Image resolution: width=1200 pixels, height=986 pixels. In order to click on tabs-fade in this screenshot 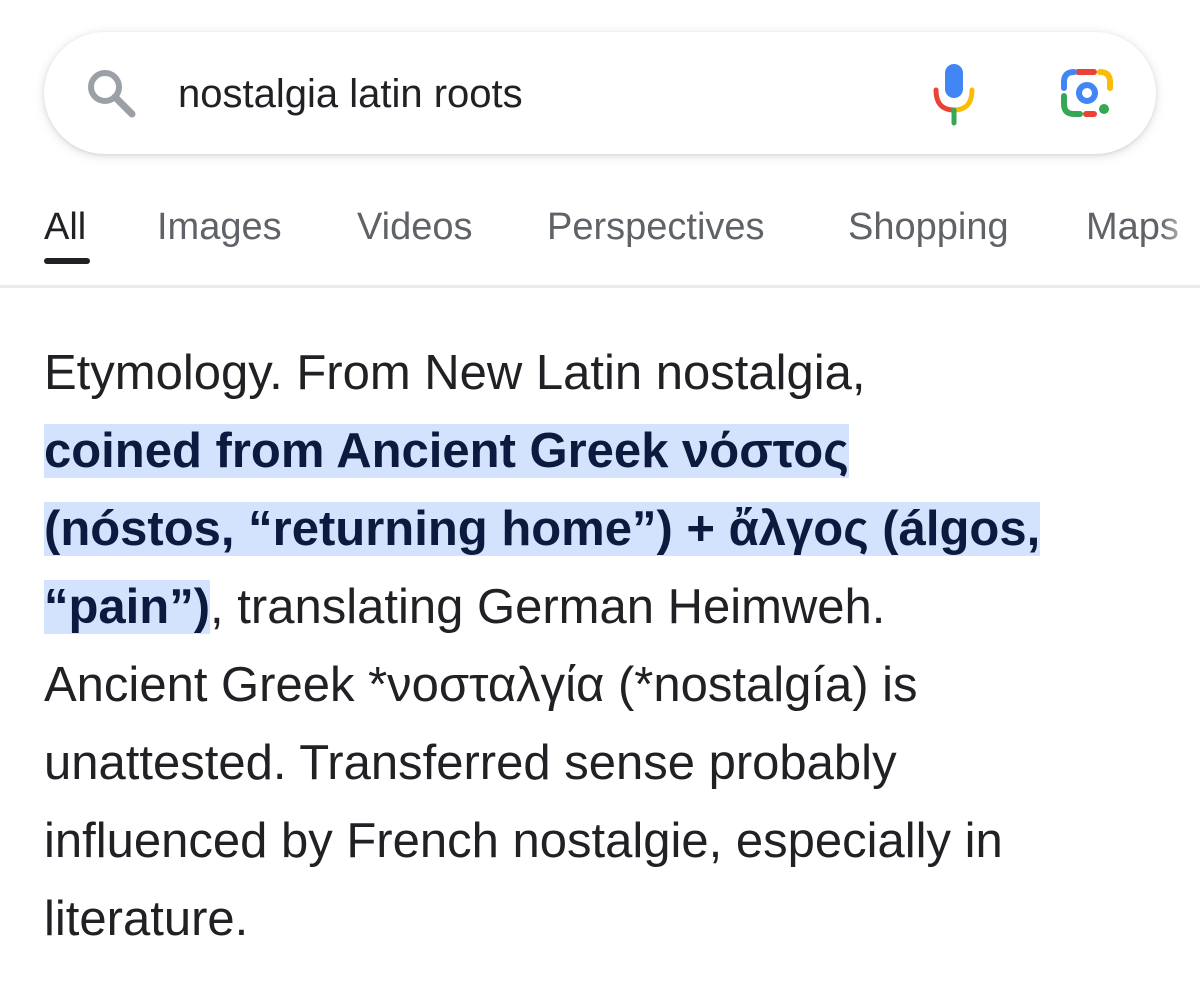, I will do `click(1180, 234)`.